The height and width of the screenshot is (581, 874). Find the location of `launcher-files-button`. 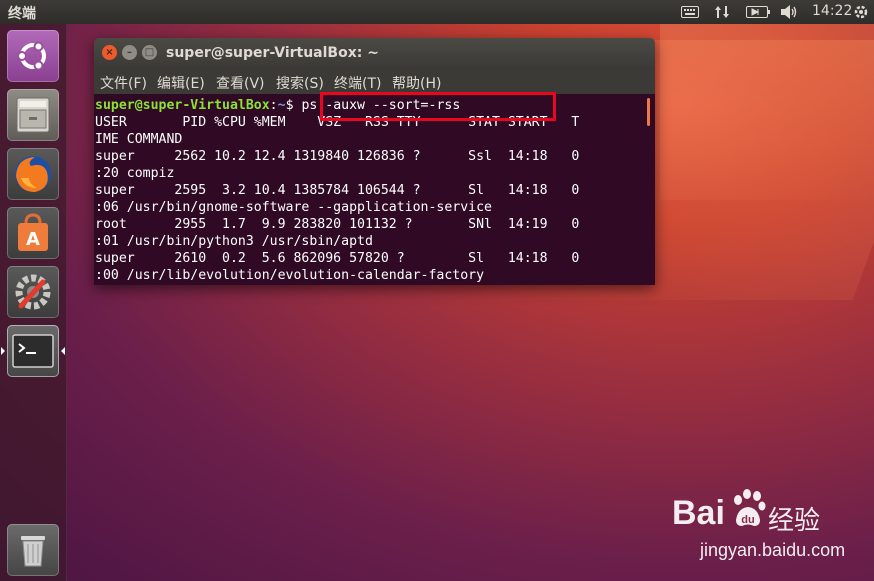

launcher-files-button is located at coordinates (33, 115).